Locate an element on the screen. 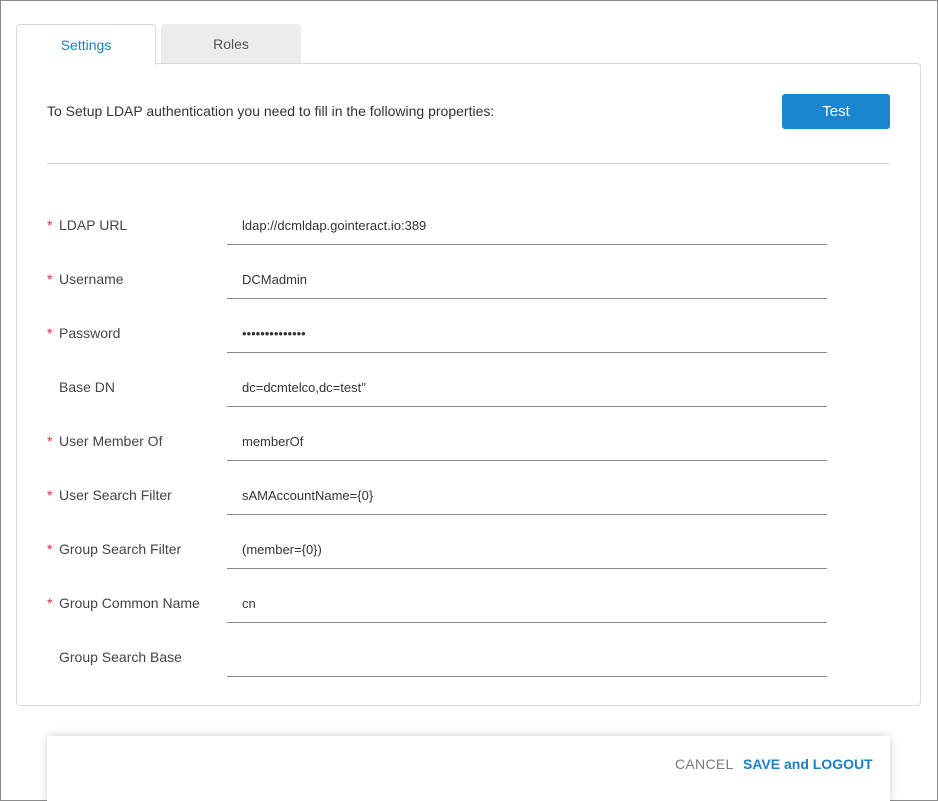 This screenshot has width=938, height=801. field-label: Group Search Base is located at coordinates (120, 657).